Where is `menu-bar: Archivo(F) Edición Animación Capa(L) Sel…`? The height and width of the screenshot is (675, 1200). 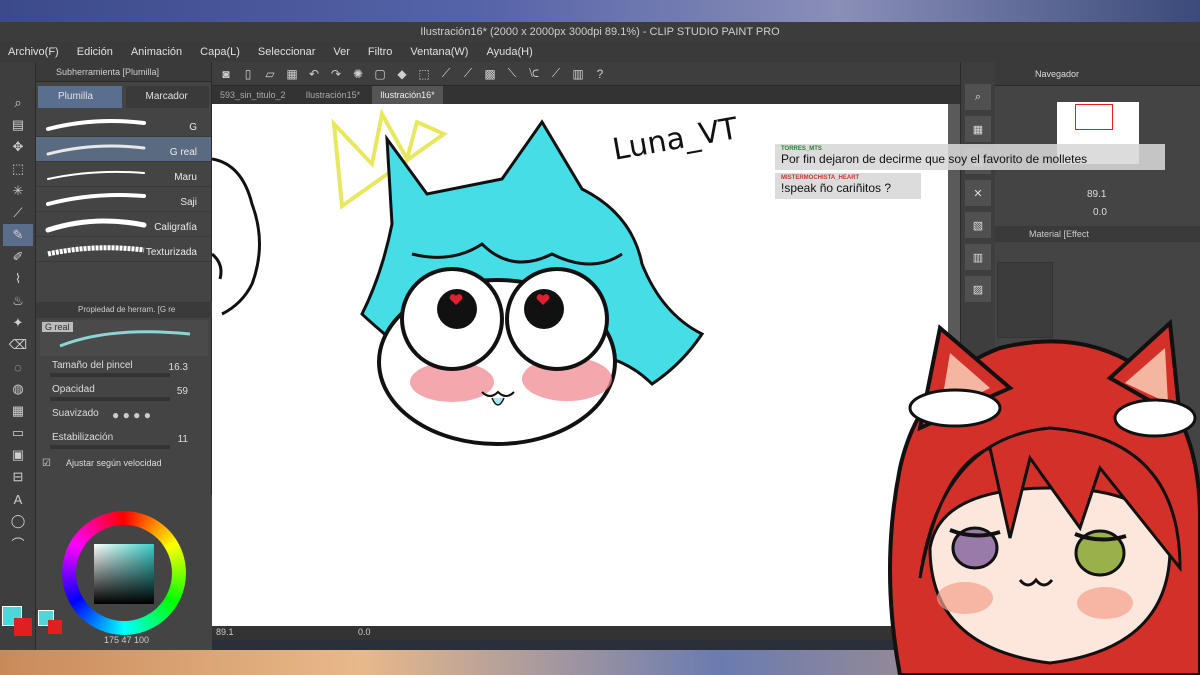
menu-bar: Archivo(F) Edición Animación Capa(L) Sel… is located at coordinates (600, 52).